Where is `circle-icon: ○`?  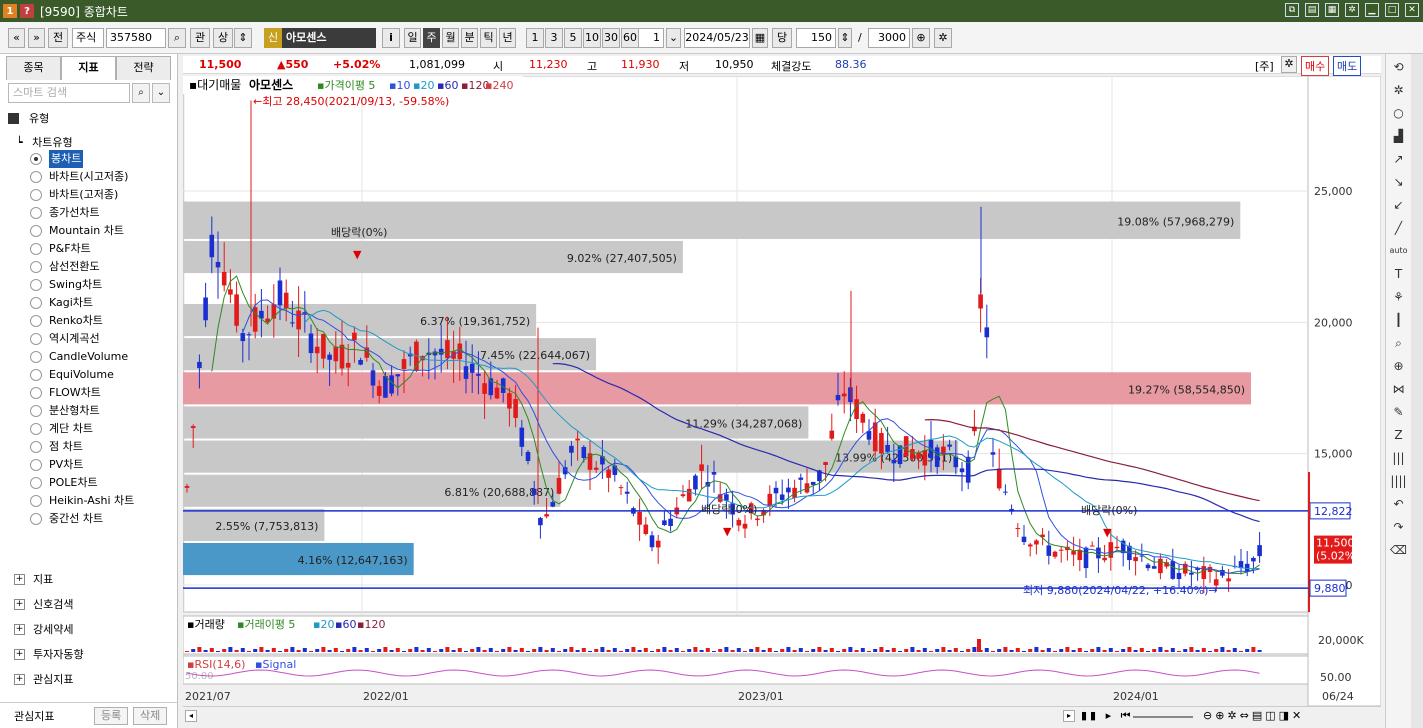
circle-icon: ○ is located at coordinates (1399, 113).